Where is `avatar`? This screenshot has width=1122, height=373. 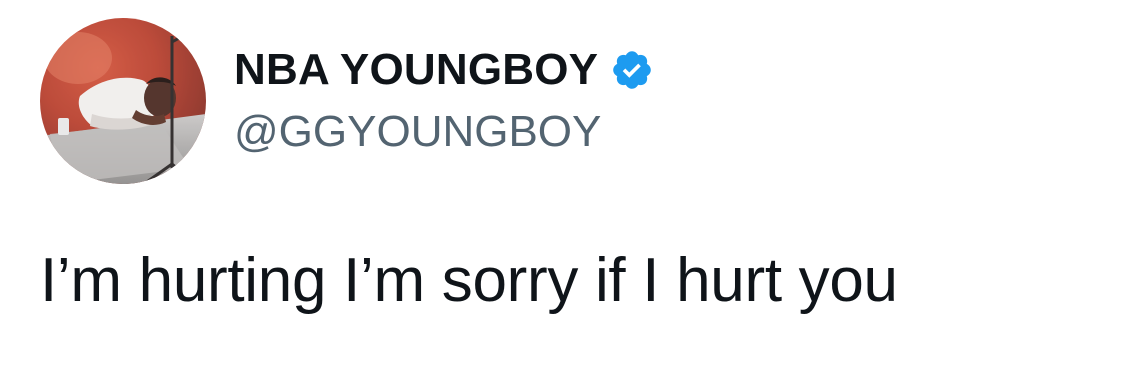
avatar is located at coordinates (123, 101).